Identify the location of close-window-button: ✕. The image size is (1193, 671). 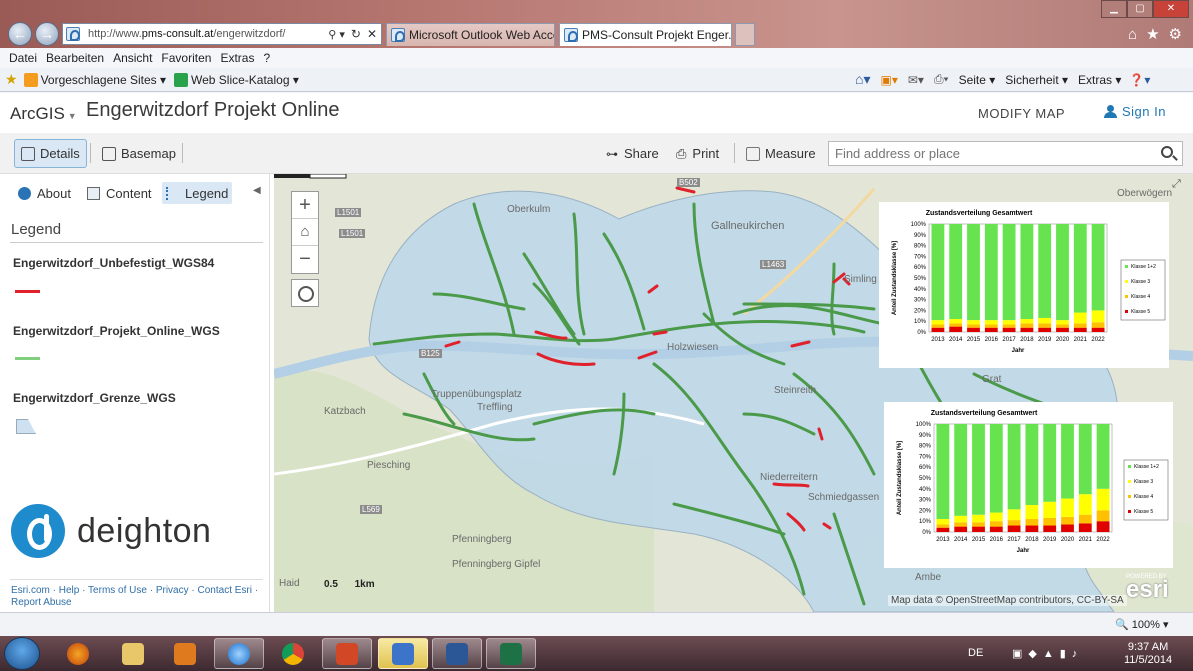
(1171, 9).